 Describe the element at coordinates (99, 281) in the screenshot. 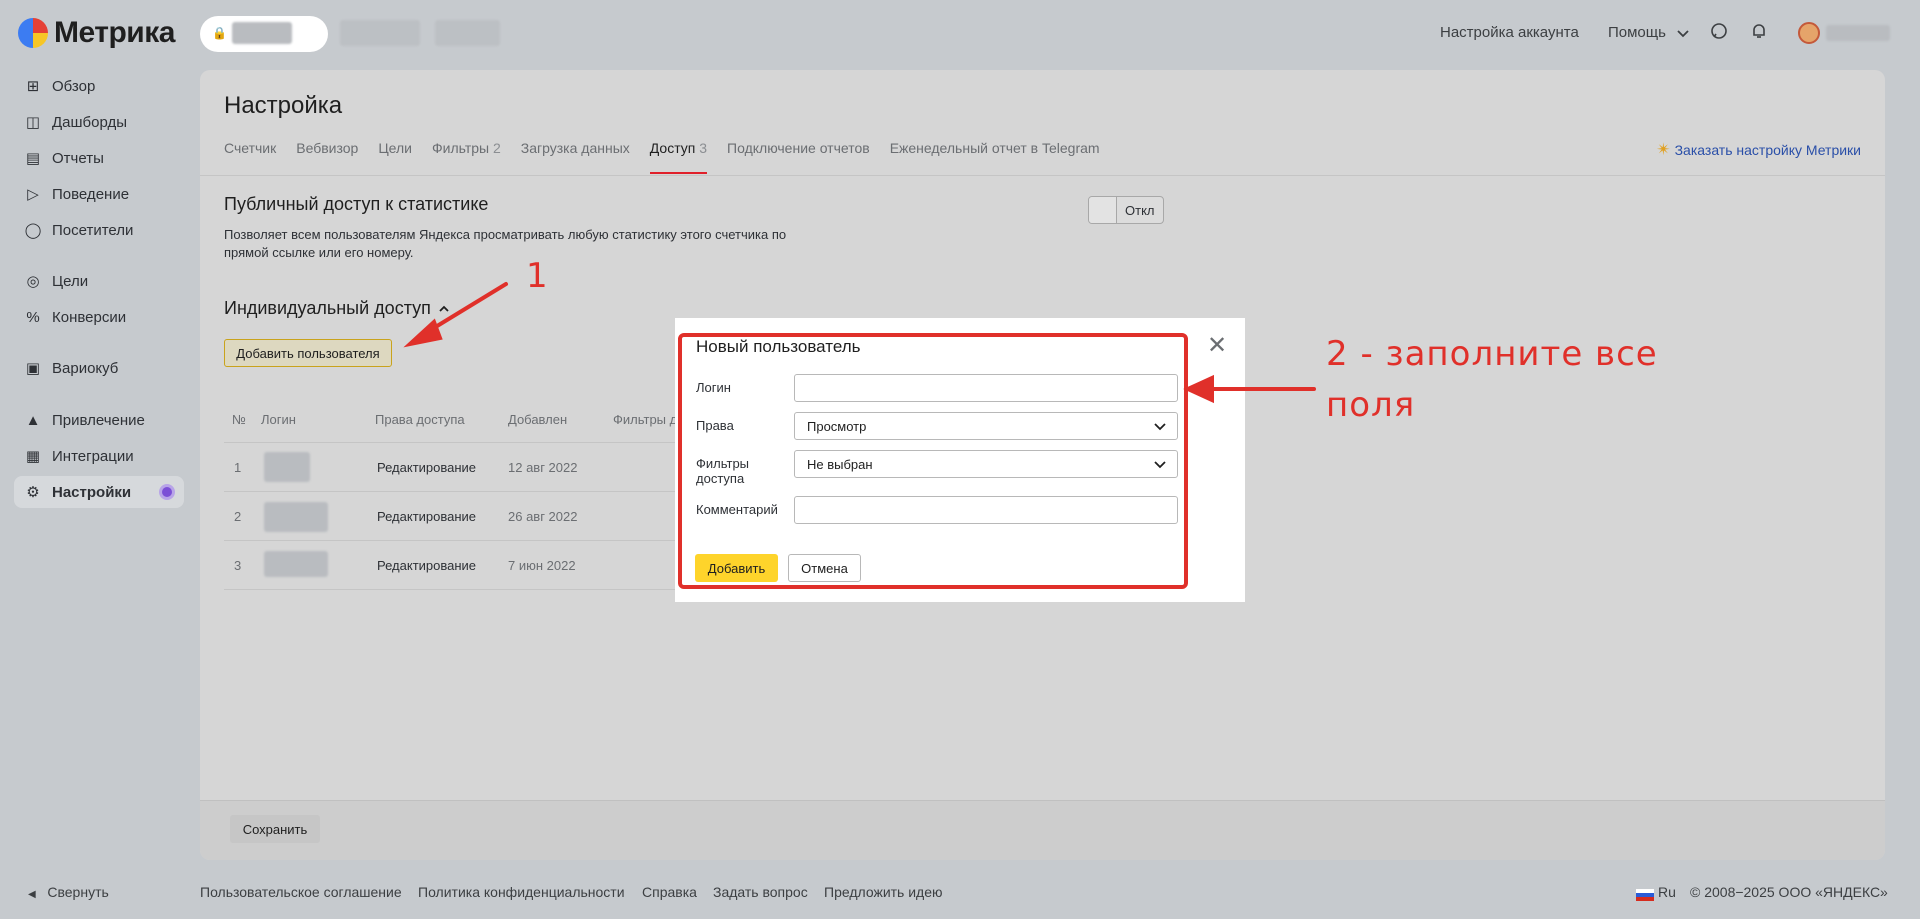

I see `sidebar-item-goals: ◎ Цели` at that location.